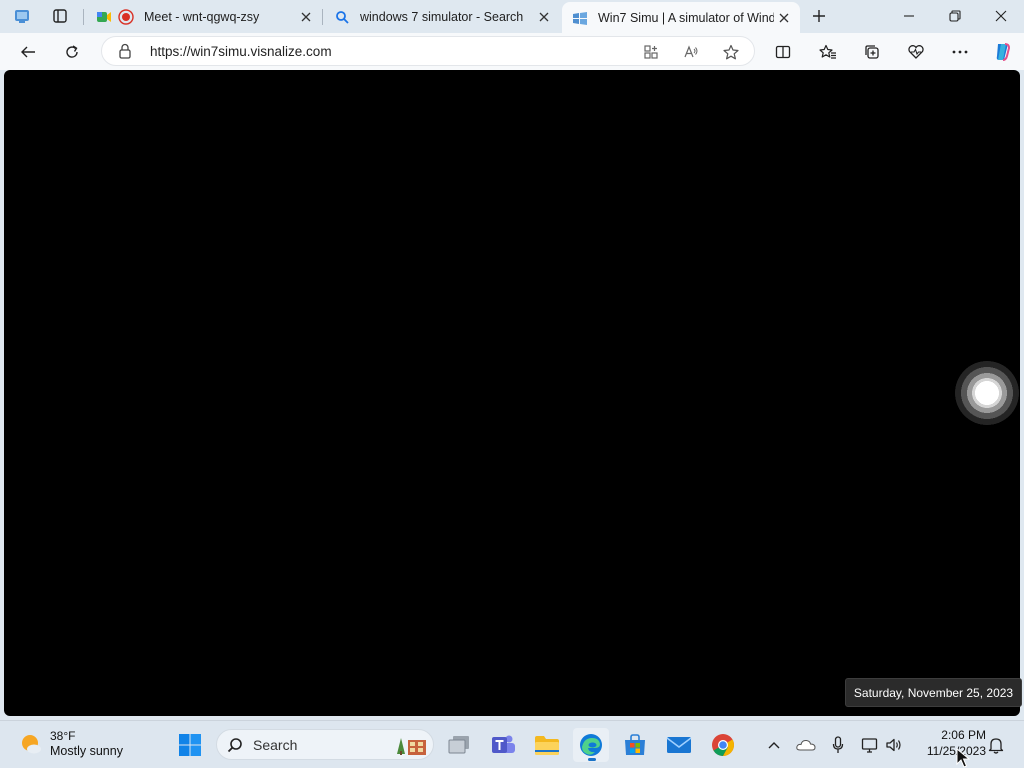 The height and width of the screenshot is (768, 1024). What do you see at coordinates (955, 16) in the screenshot?
I see `restore-button` at bounding box center [955, 16].